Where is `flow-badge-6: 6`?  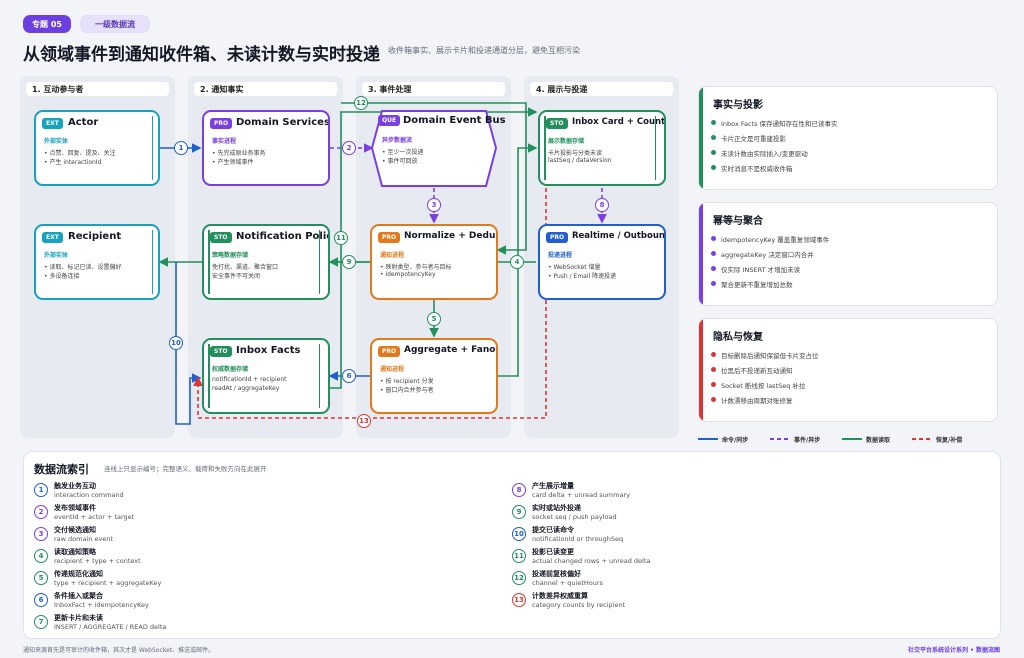 flow-badge-6: 6 is located at coordinates (349, 376).